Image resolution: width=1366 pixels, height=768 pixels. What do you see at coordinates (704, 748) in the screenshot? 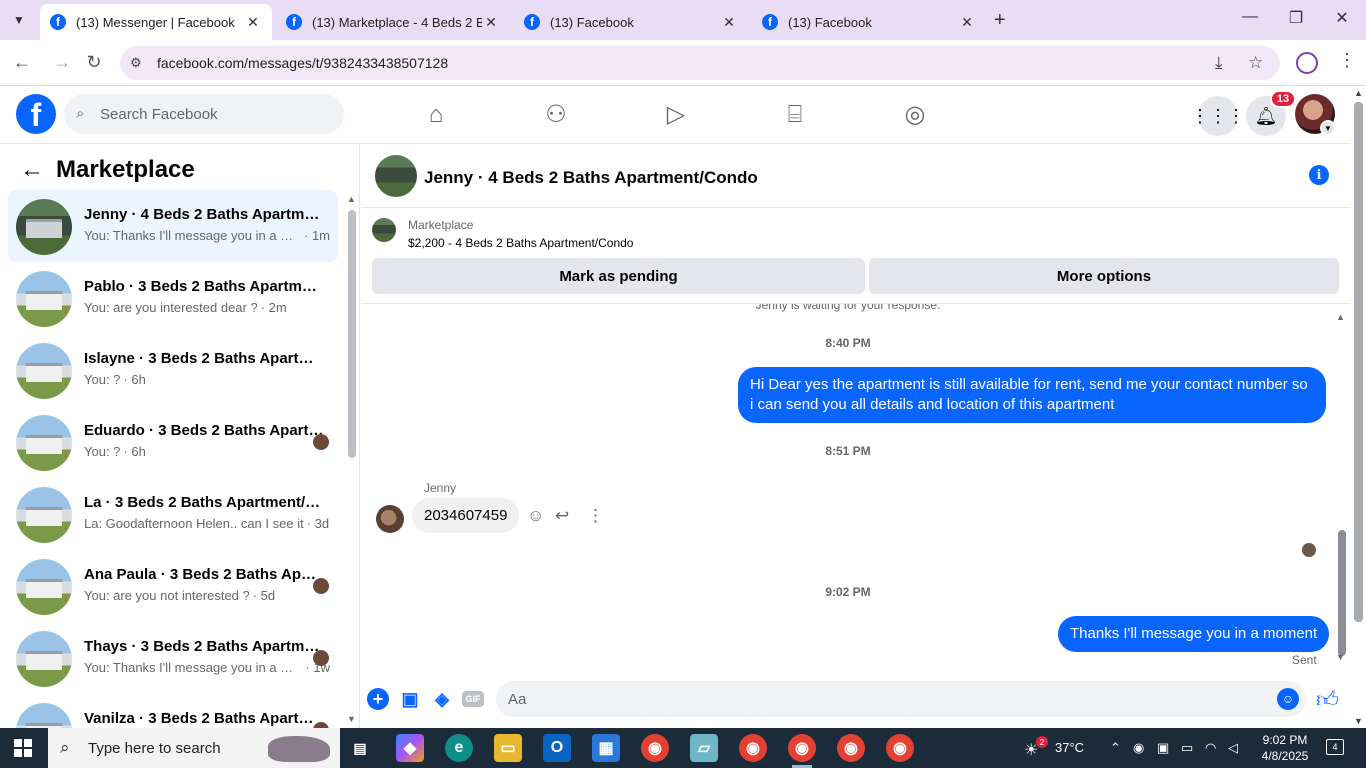
I see `notes-app-icon: ▱` at bounding box center [704, 748].